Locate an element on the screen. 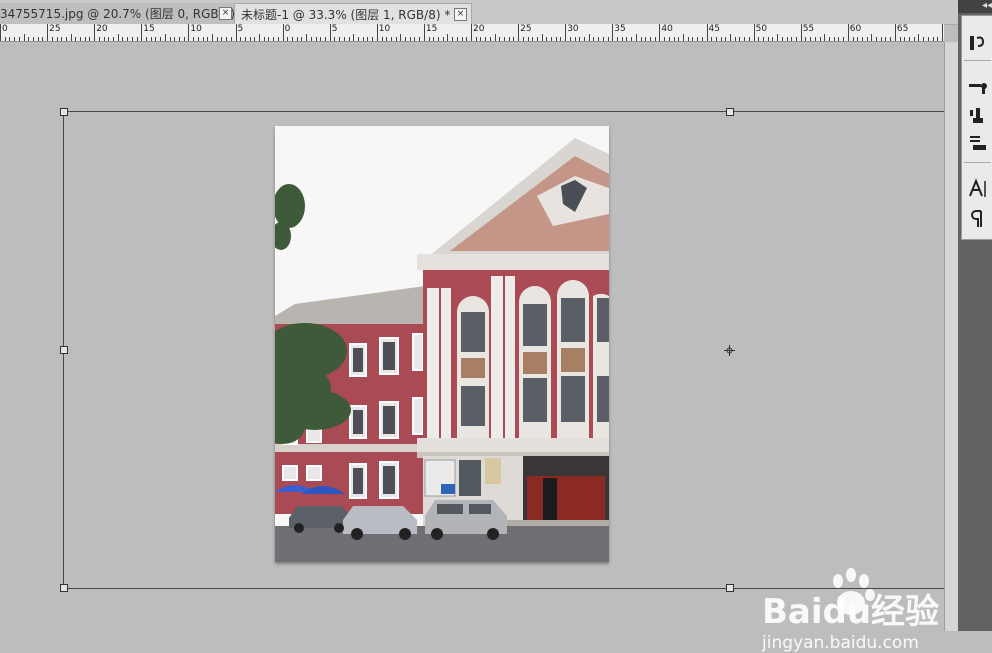 The height and width of the screenshot is (653, 992). ruler-label: 15 is located at coordinates (431, 29).